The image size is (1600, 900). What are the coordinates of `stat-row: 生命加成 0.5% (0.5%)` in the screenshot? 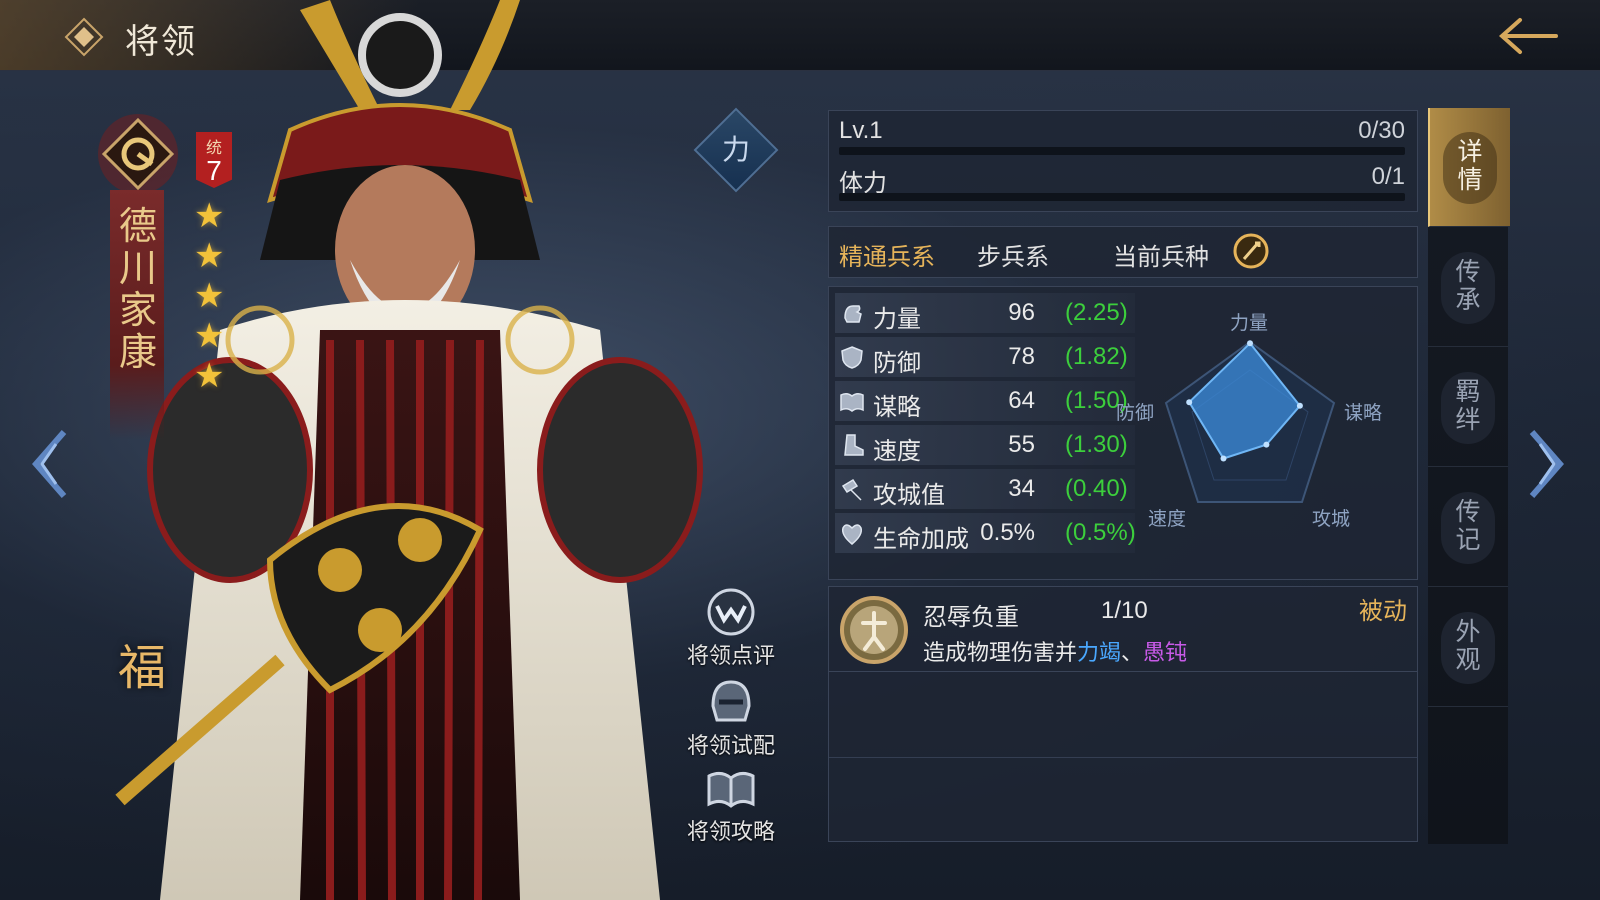 It's located at (985, 533).